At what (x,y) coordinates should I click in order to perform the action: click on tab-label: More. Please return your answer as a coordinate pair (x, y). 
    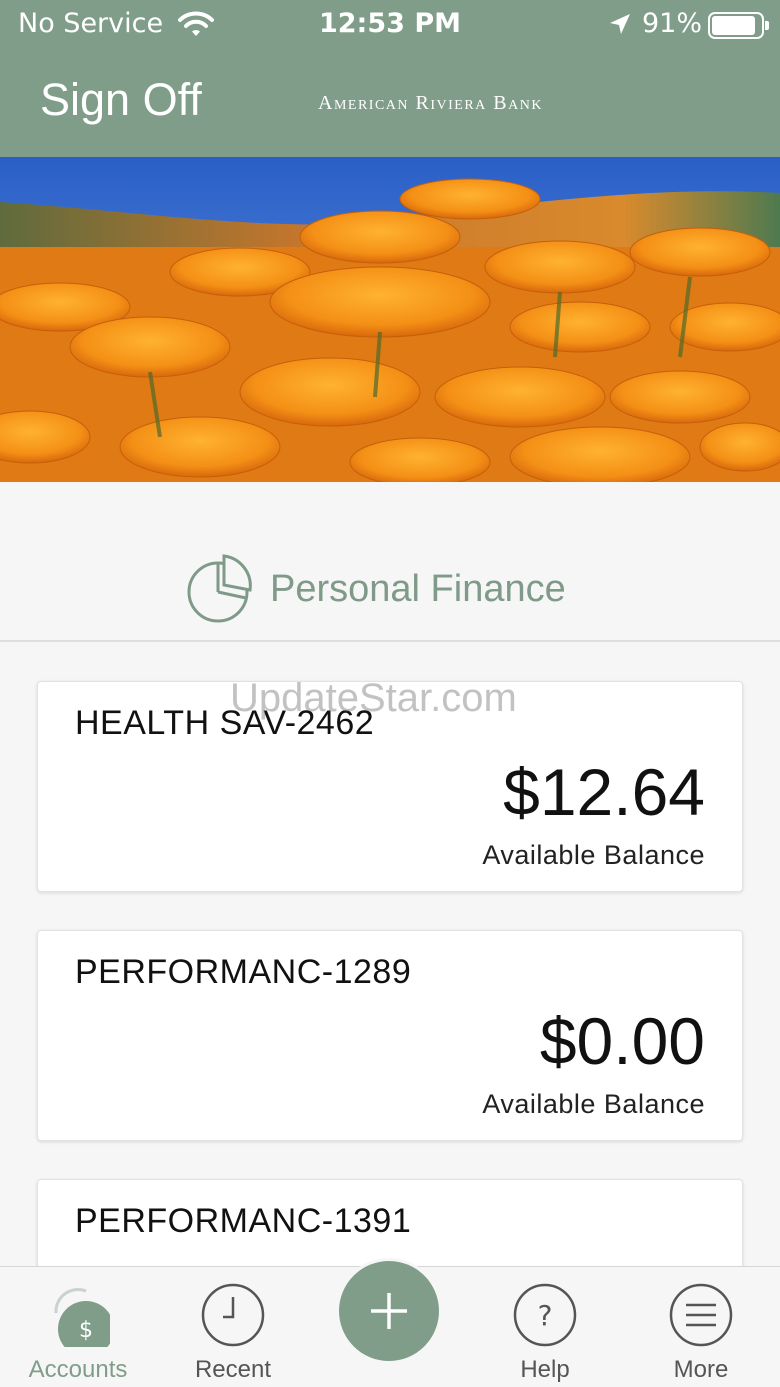
    Looking at the image, I should click on (701, 1369).